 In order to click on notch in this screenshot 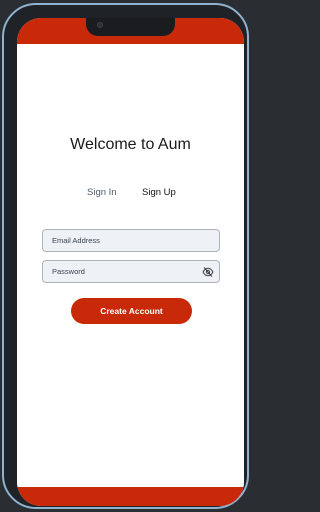, I will do `click(130, 27)`.